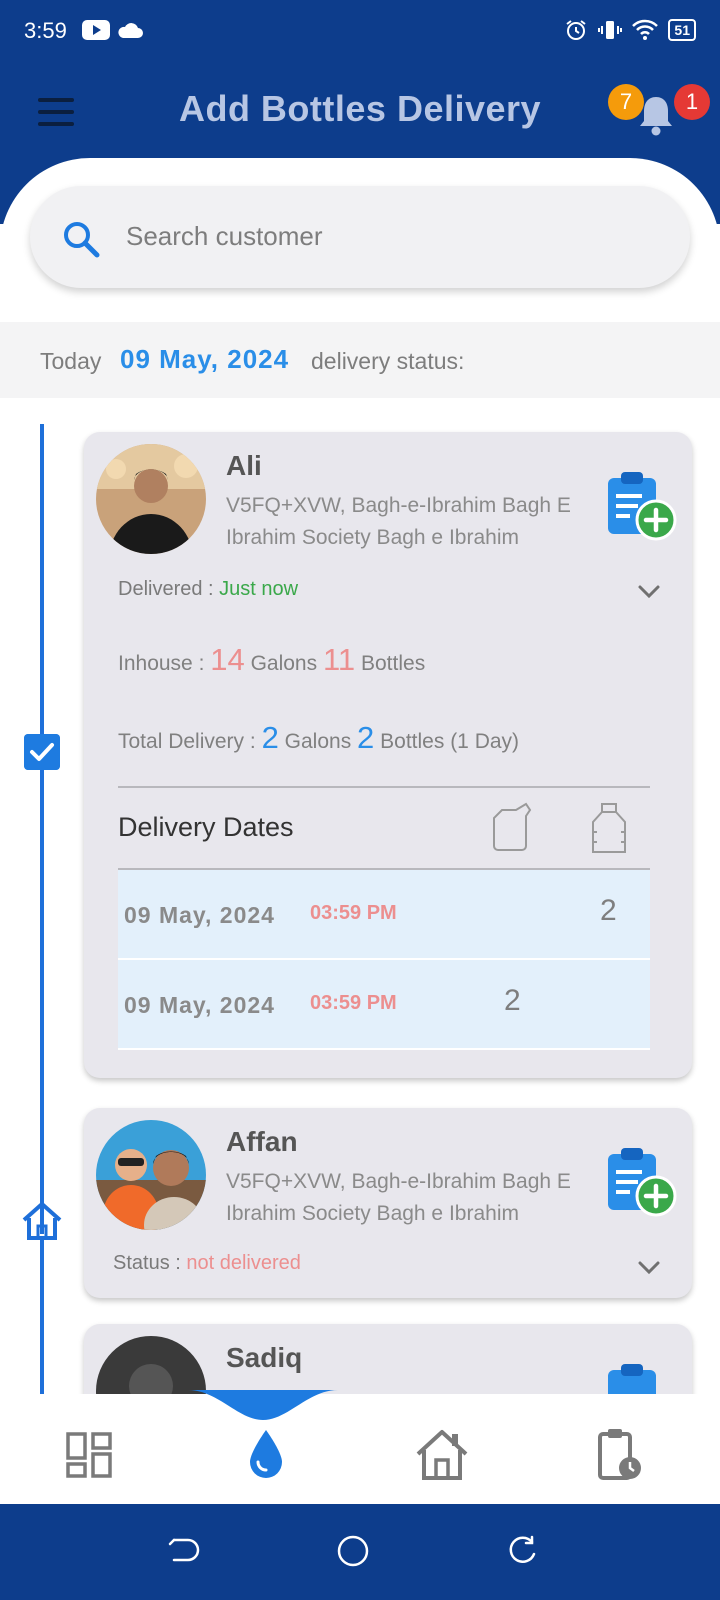 Image resolution: width=720 pixels, height=1600 pixels. What do you see at coordinates (360, 1447) in the screenshot?
I see `bottom-navigation` at bounding box center [360, 1447].